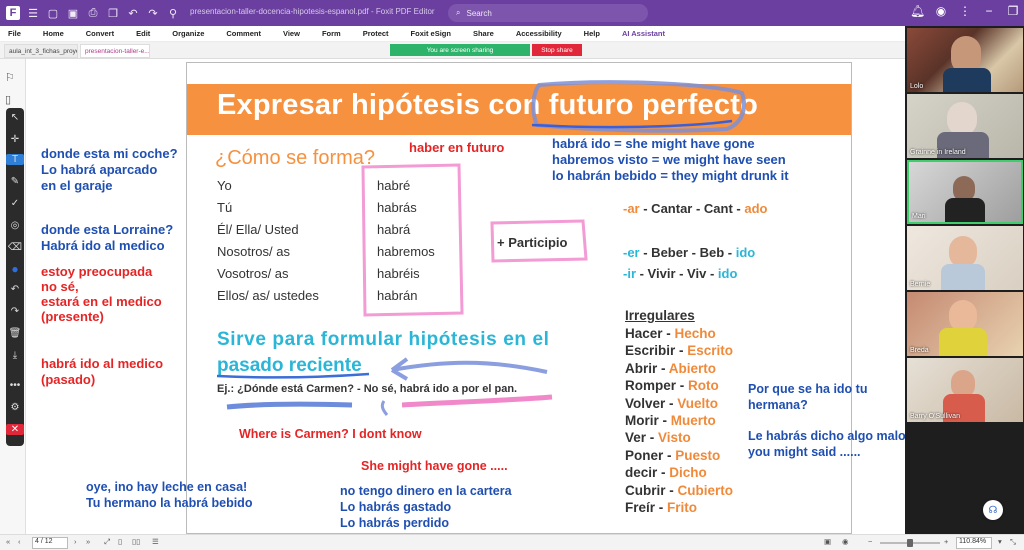  What do you see at coordinates (919, 216) in the screenshot?
I see `participant-name: Mari` at bounding box center [919, 216].